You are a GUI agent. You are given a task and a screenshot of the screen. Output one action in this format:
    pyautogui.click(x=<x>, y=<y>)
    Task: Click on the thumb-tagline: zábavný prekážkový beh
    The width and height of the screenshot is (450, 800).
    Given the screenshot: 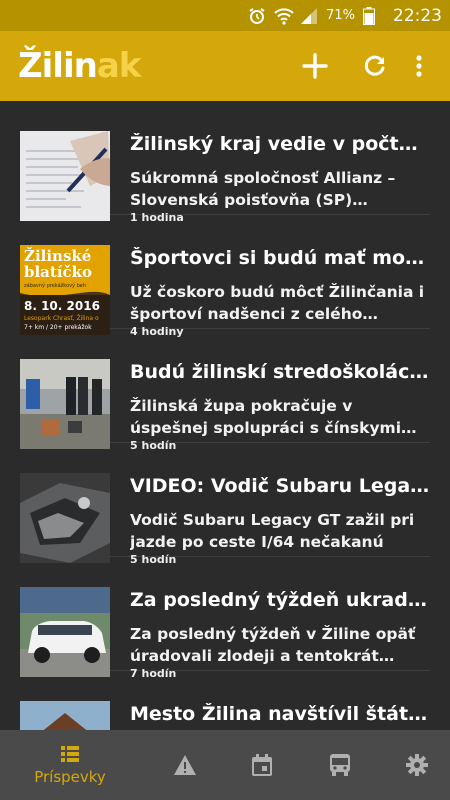 What is the action you would take?
    pyautogui.click(x=55, y=286)
    